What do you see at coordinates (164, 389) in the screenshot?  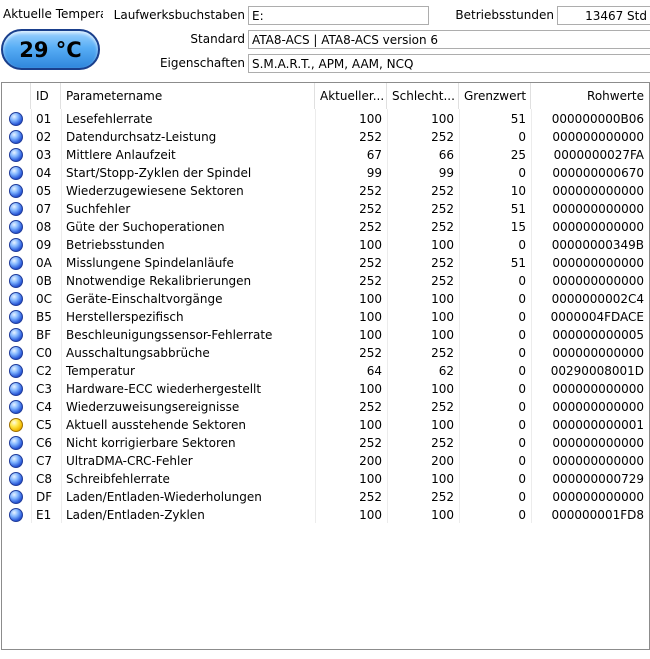 I see `cell-parameter-name: Hardware-ECC wiederhergestellt` at bounding box center [164, 389].